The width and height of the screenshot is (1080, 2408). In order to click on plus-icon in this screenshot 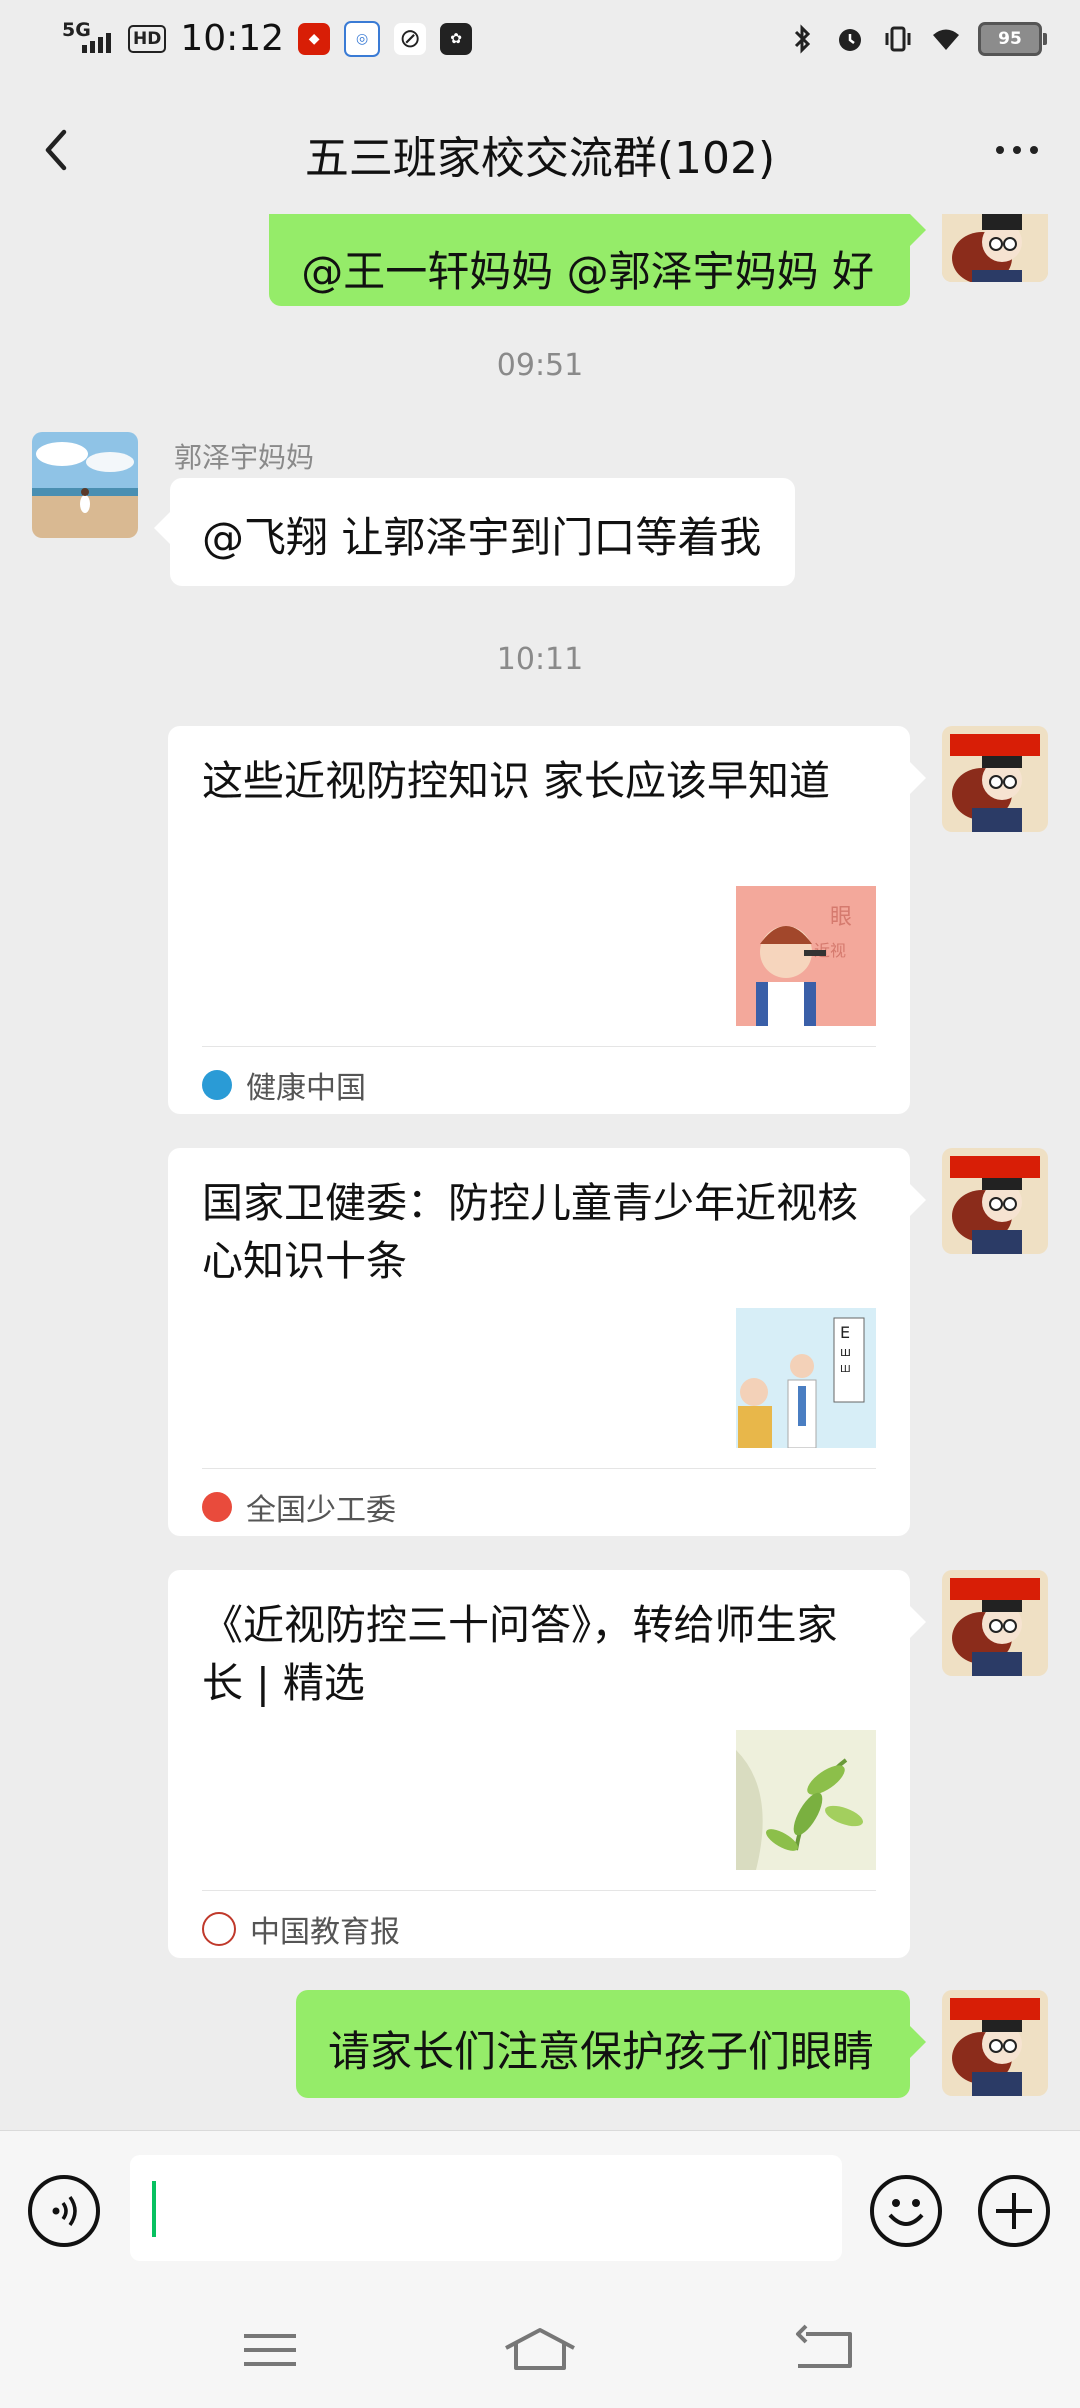, I will do `click(1014, 2211)`.